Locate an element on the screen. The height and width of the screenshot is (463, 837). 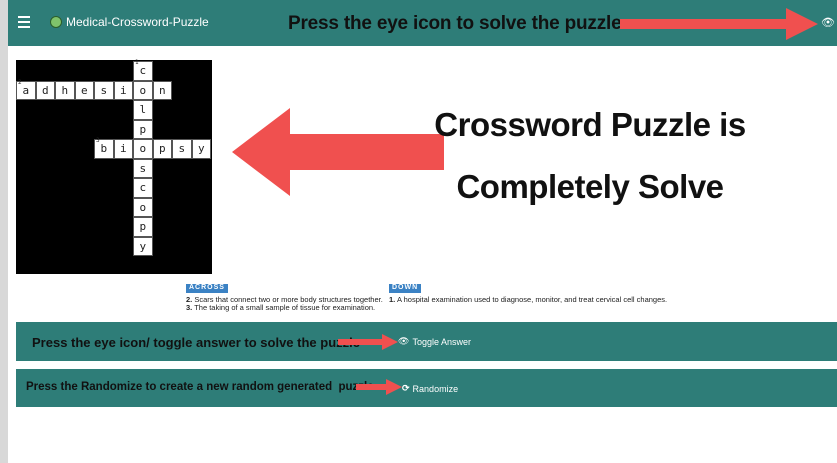
crossword-cell: c is located at coordinates (143, 188).